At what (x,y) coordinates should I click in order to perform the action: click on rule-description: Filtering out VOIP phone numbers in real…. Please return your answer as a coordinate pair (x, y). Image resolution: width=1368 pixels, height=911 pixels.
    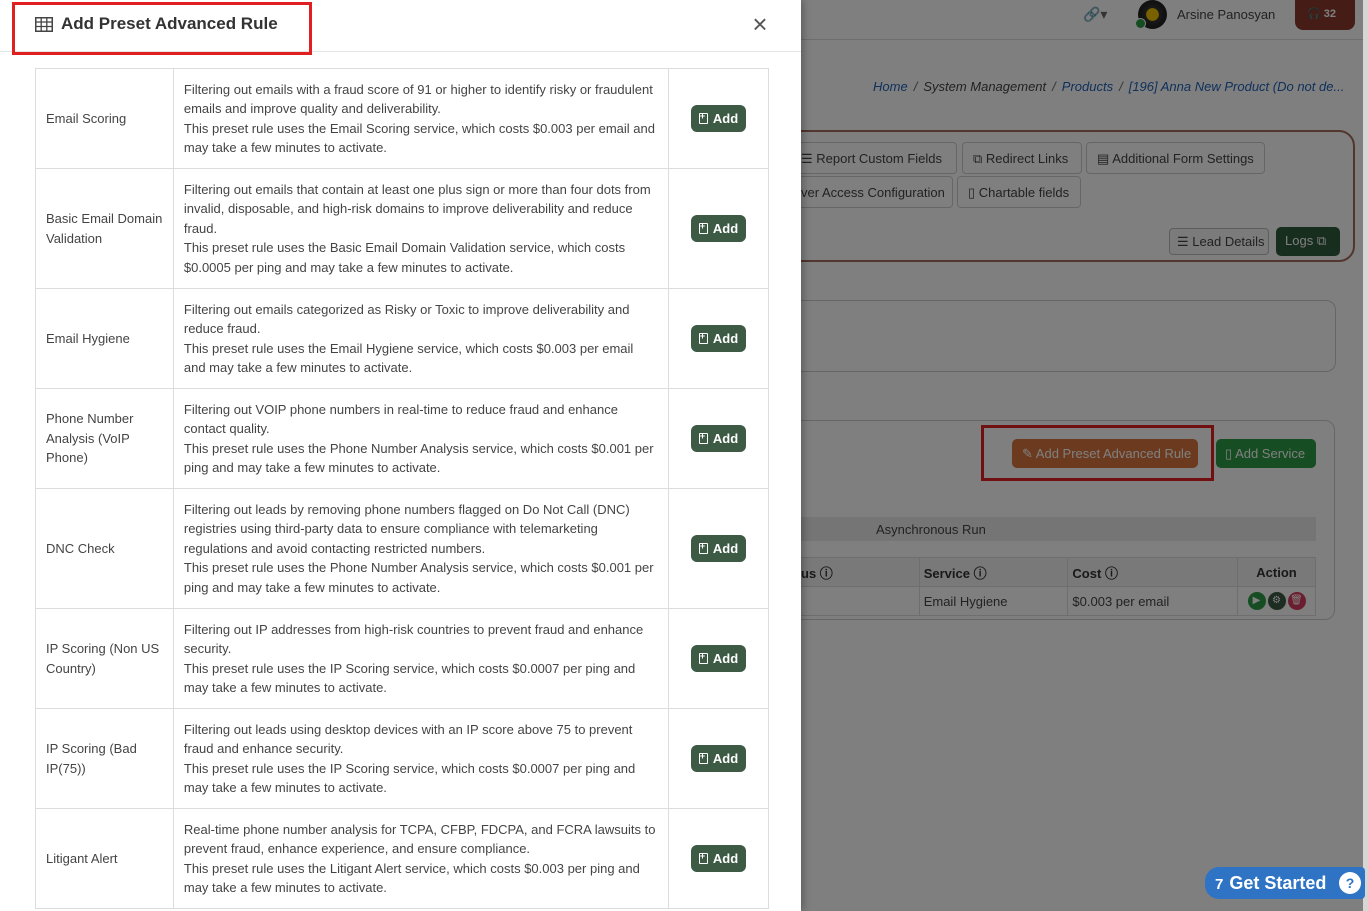
    Looking at the image, I should click on (421, 438).